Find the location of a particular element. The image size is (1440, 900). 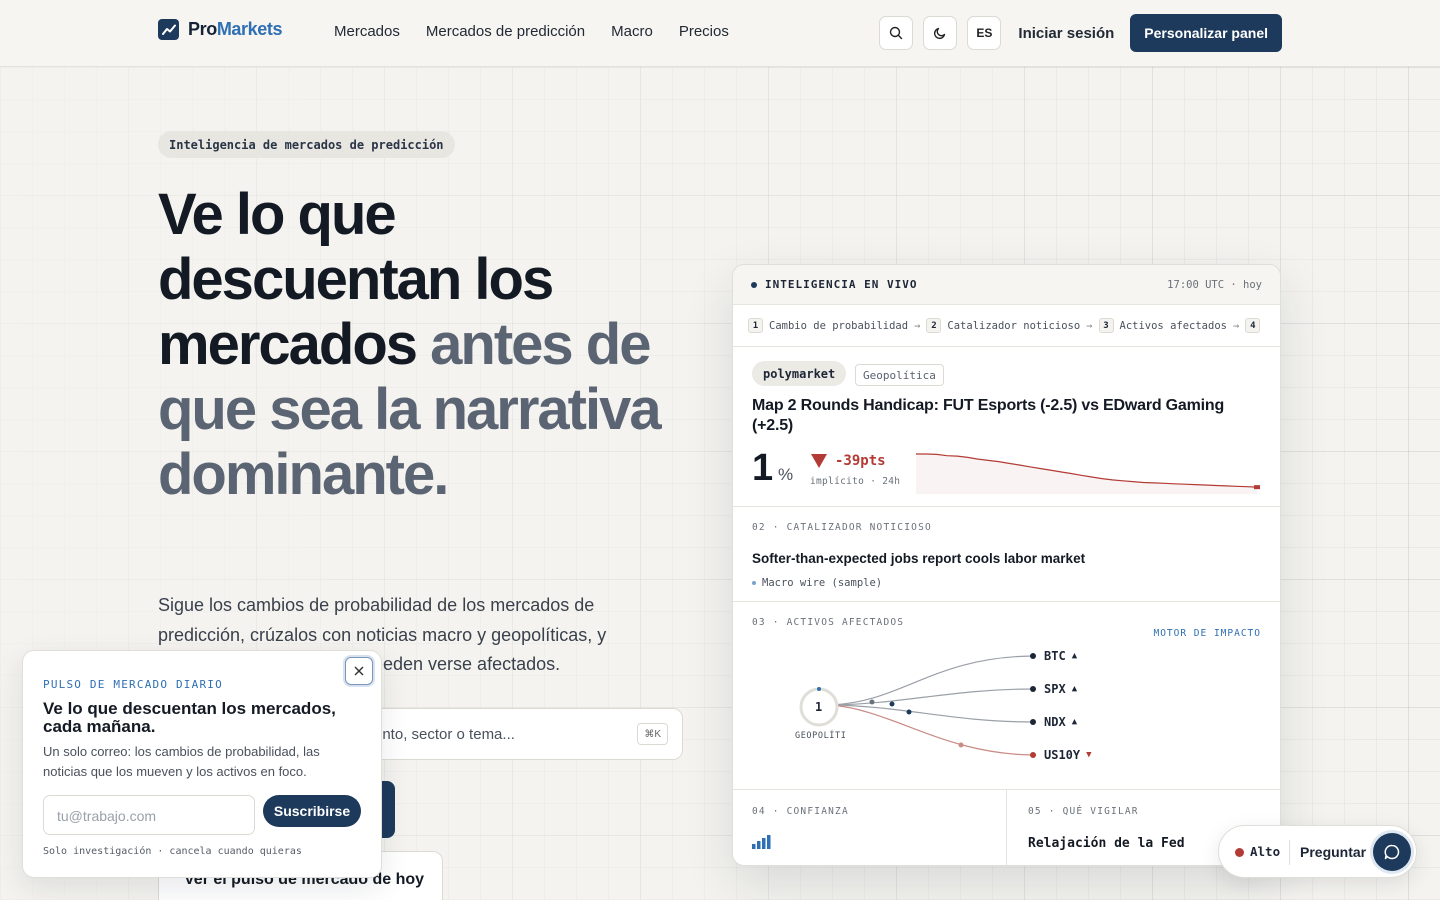

probability-sparkline is located at coordinates (1088, 473).